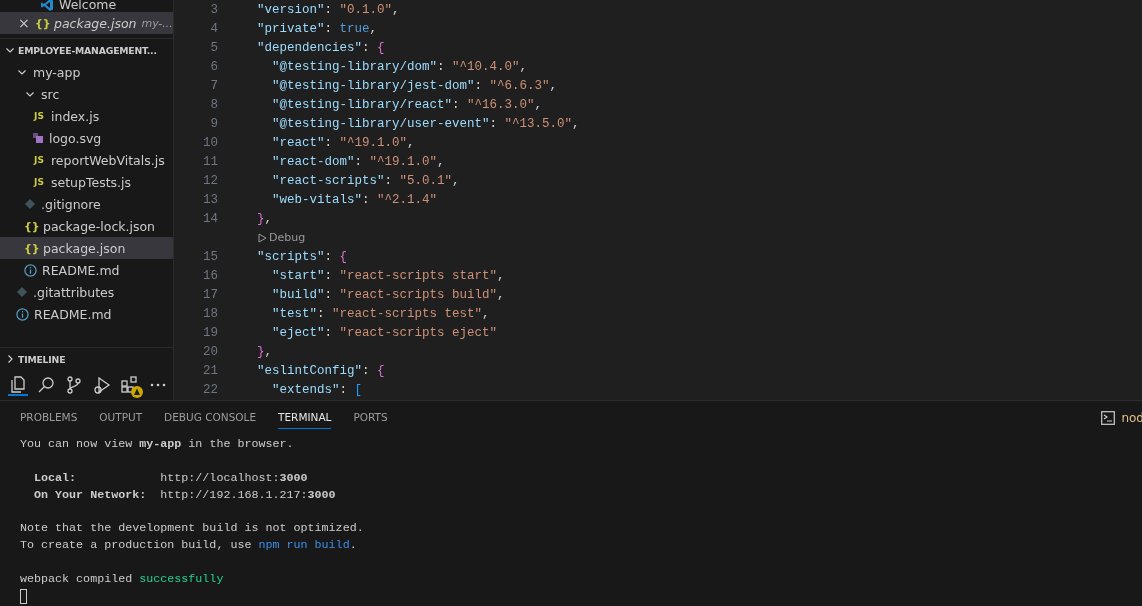 The height and width of the screenshot is (606, 1142). Describe the element at coordinates (47, 6) in the screenshot. I see `editor-logo-icon` at that location.